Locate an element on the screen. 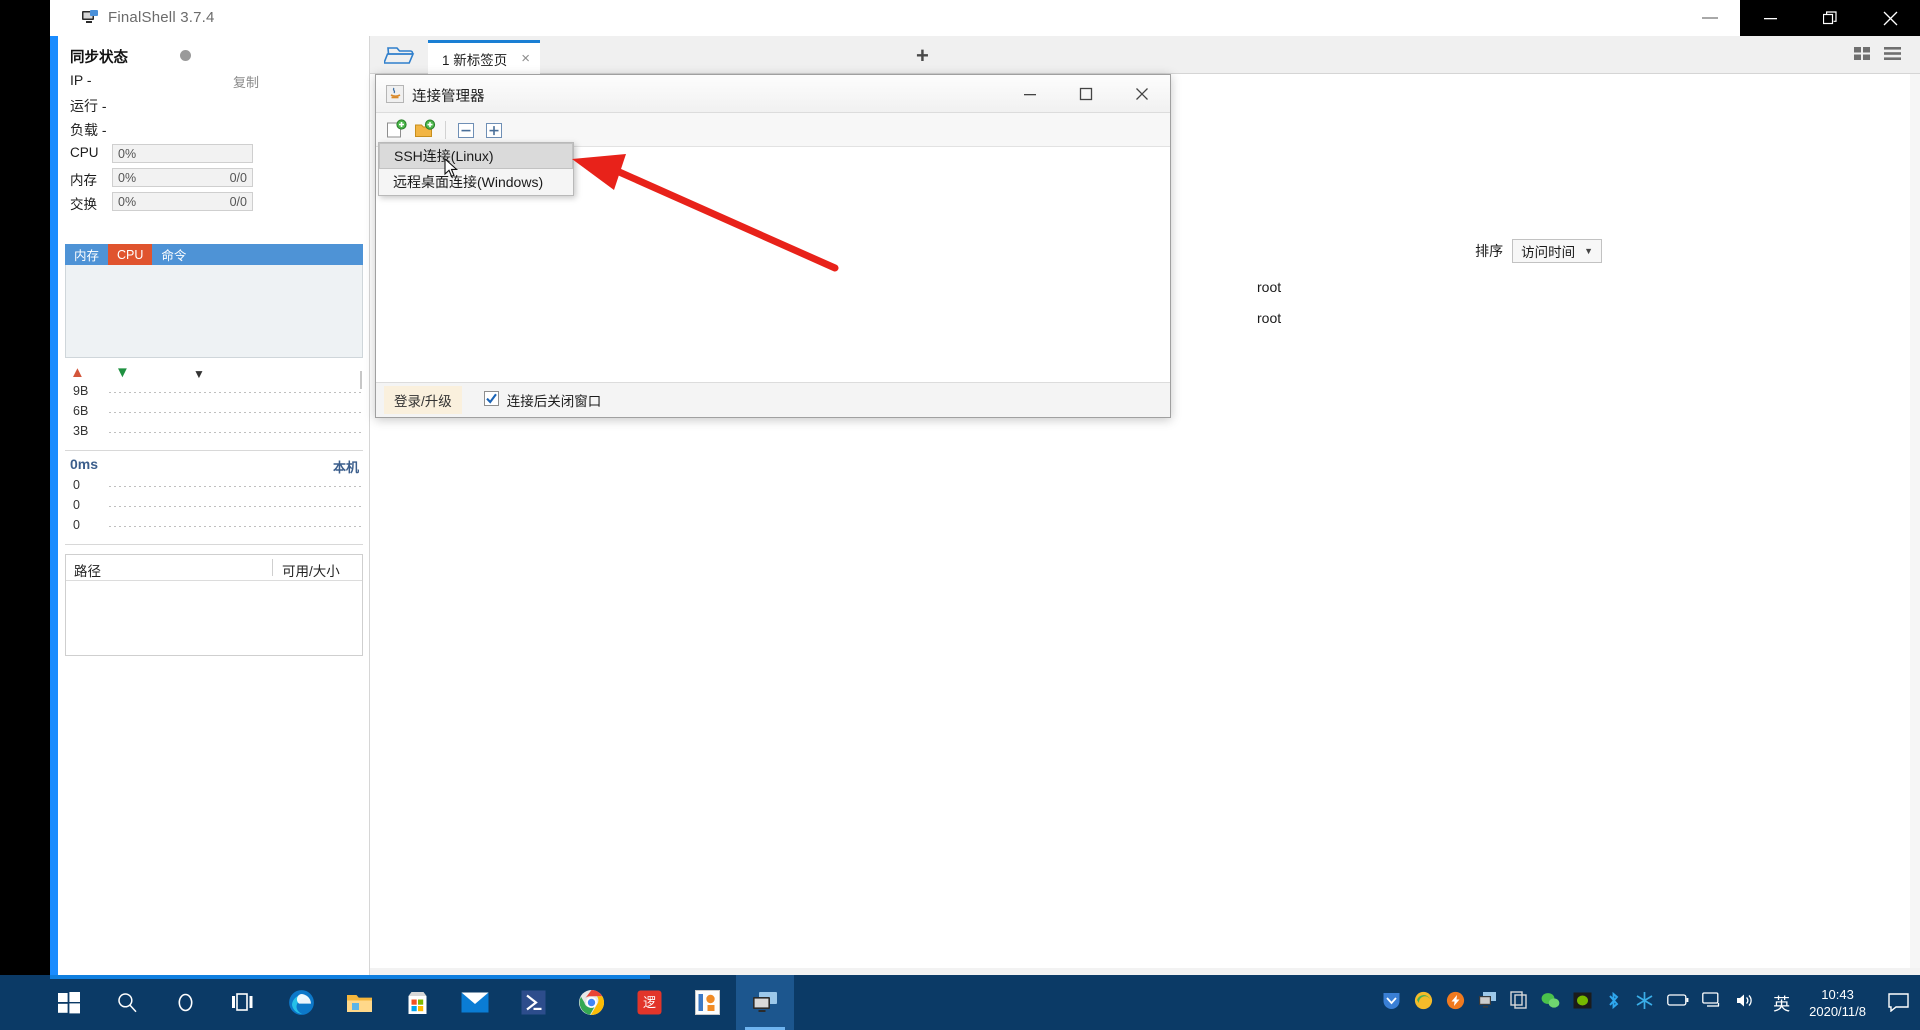  grid-view-icon is located at coordinates (1863, 56).